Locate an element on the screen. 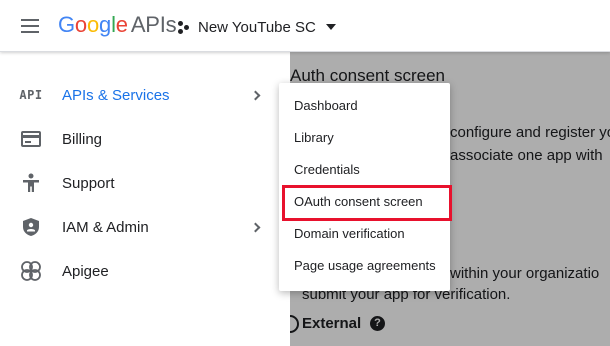 The width and height of the screenshot is (610, 346). support-icon is located at coordinates (31, 183).